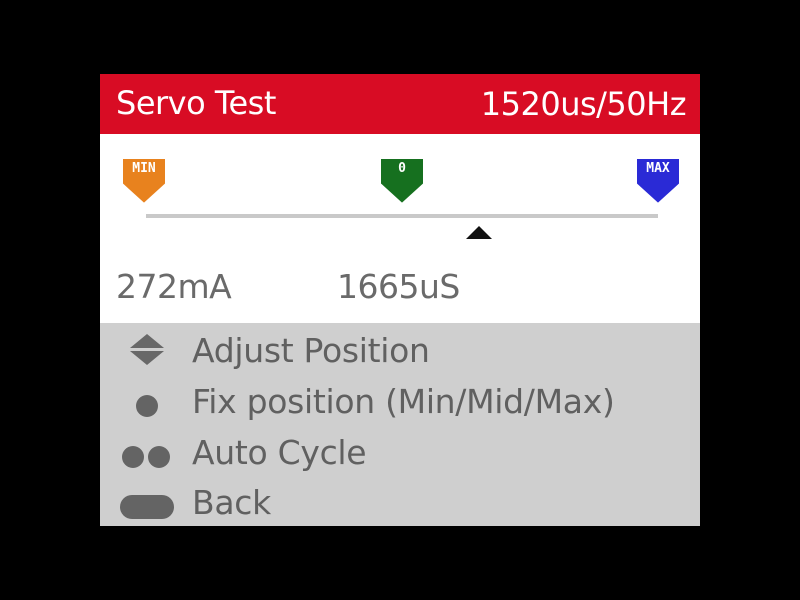 The width and height of the screenshot is (800, 600). I want to click on help-item-adjust-position: Adjust Position, so click(400, 351).